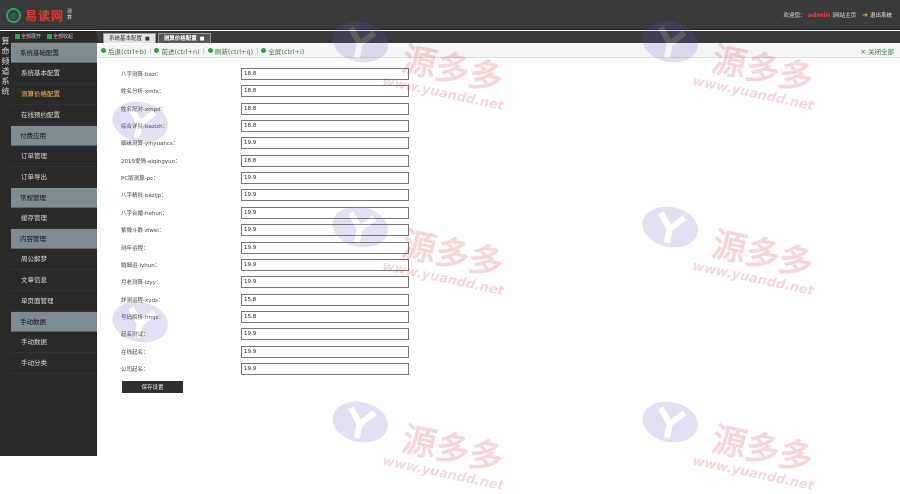 This screenshot has width=900, height=494. I want to click on vertical-title-char: 道, so click(5, 71).